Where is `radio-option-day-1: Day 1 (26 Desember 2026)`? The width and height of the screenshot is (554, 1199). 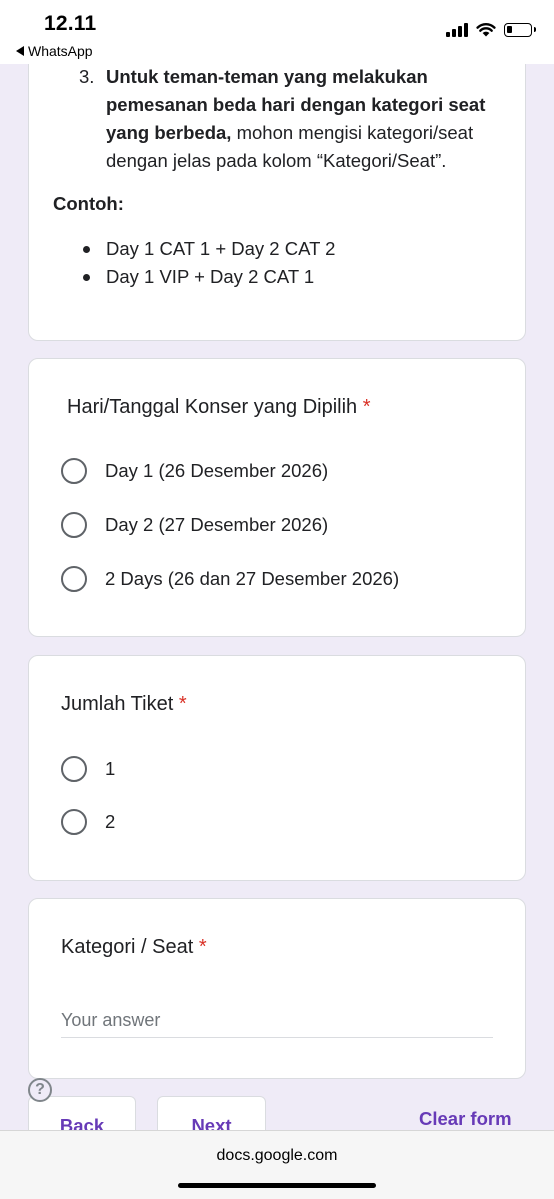
radio-option-day-1: Day 1 (26 Desember 2026) is located at coordinates (194, 471).